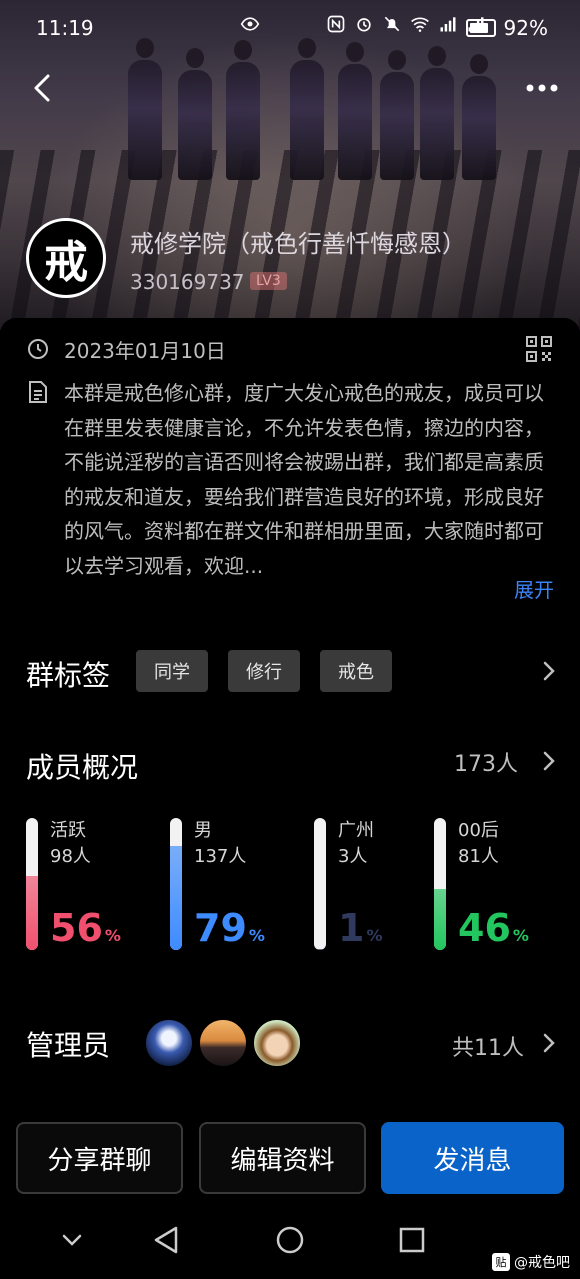 The width and height of the screenshot is (580, 1279). What do you see at coordinates (76, 928) in the screenshot?
I see `stat-percent-value: 56` at bounding box center [76, 928].